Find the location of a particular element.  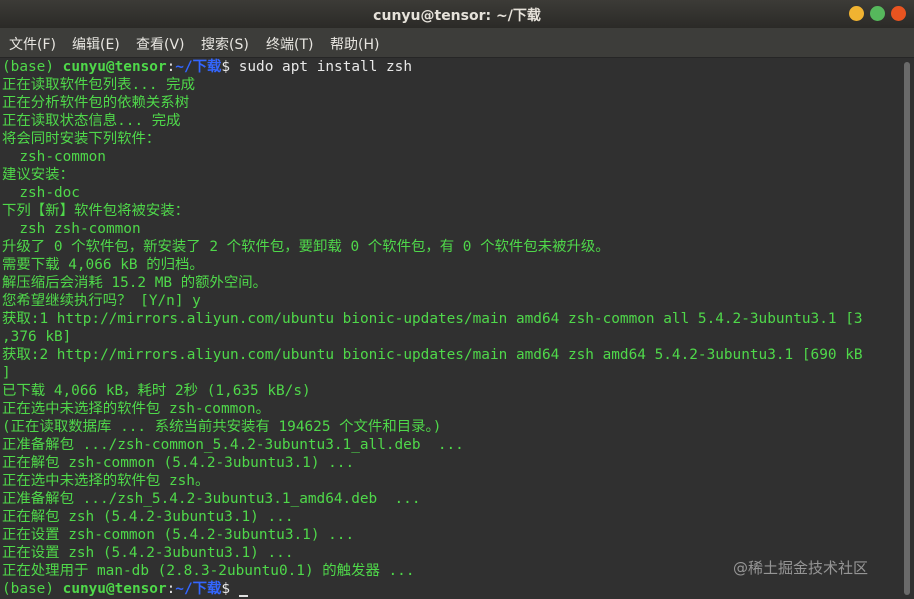

output-line: 正在读取软件包列表... 完成 is located at coordinates (98, 85).